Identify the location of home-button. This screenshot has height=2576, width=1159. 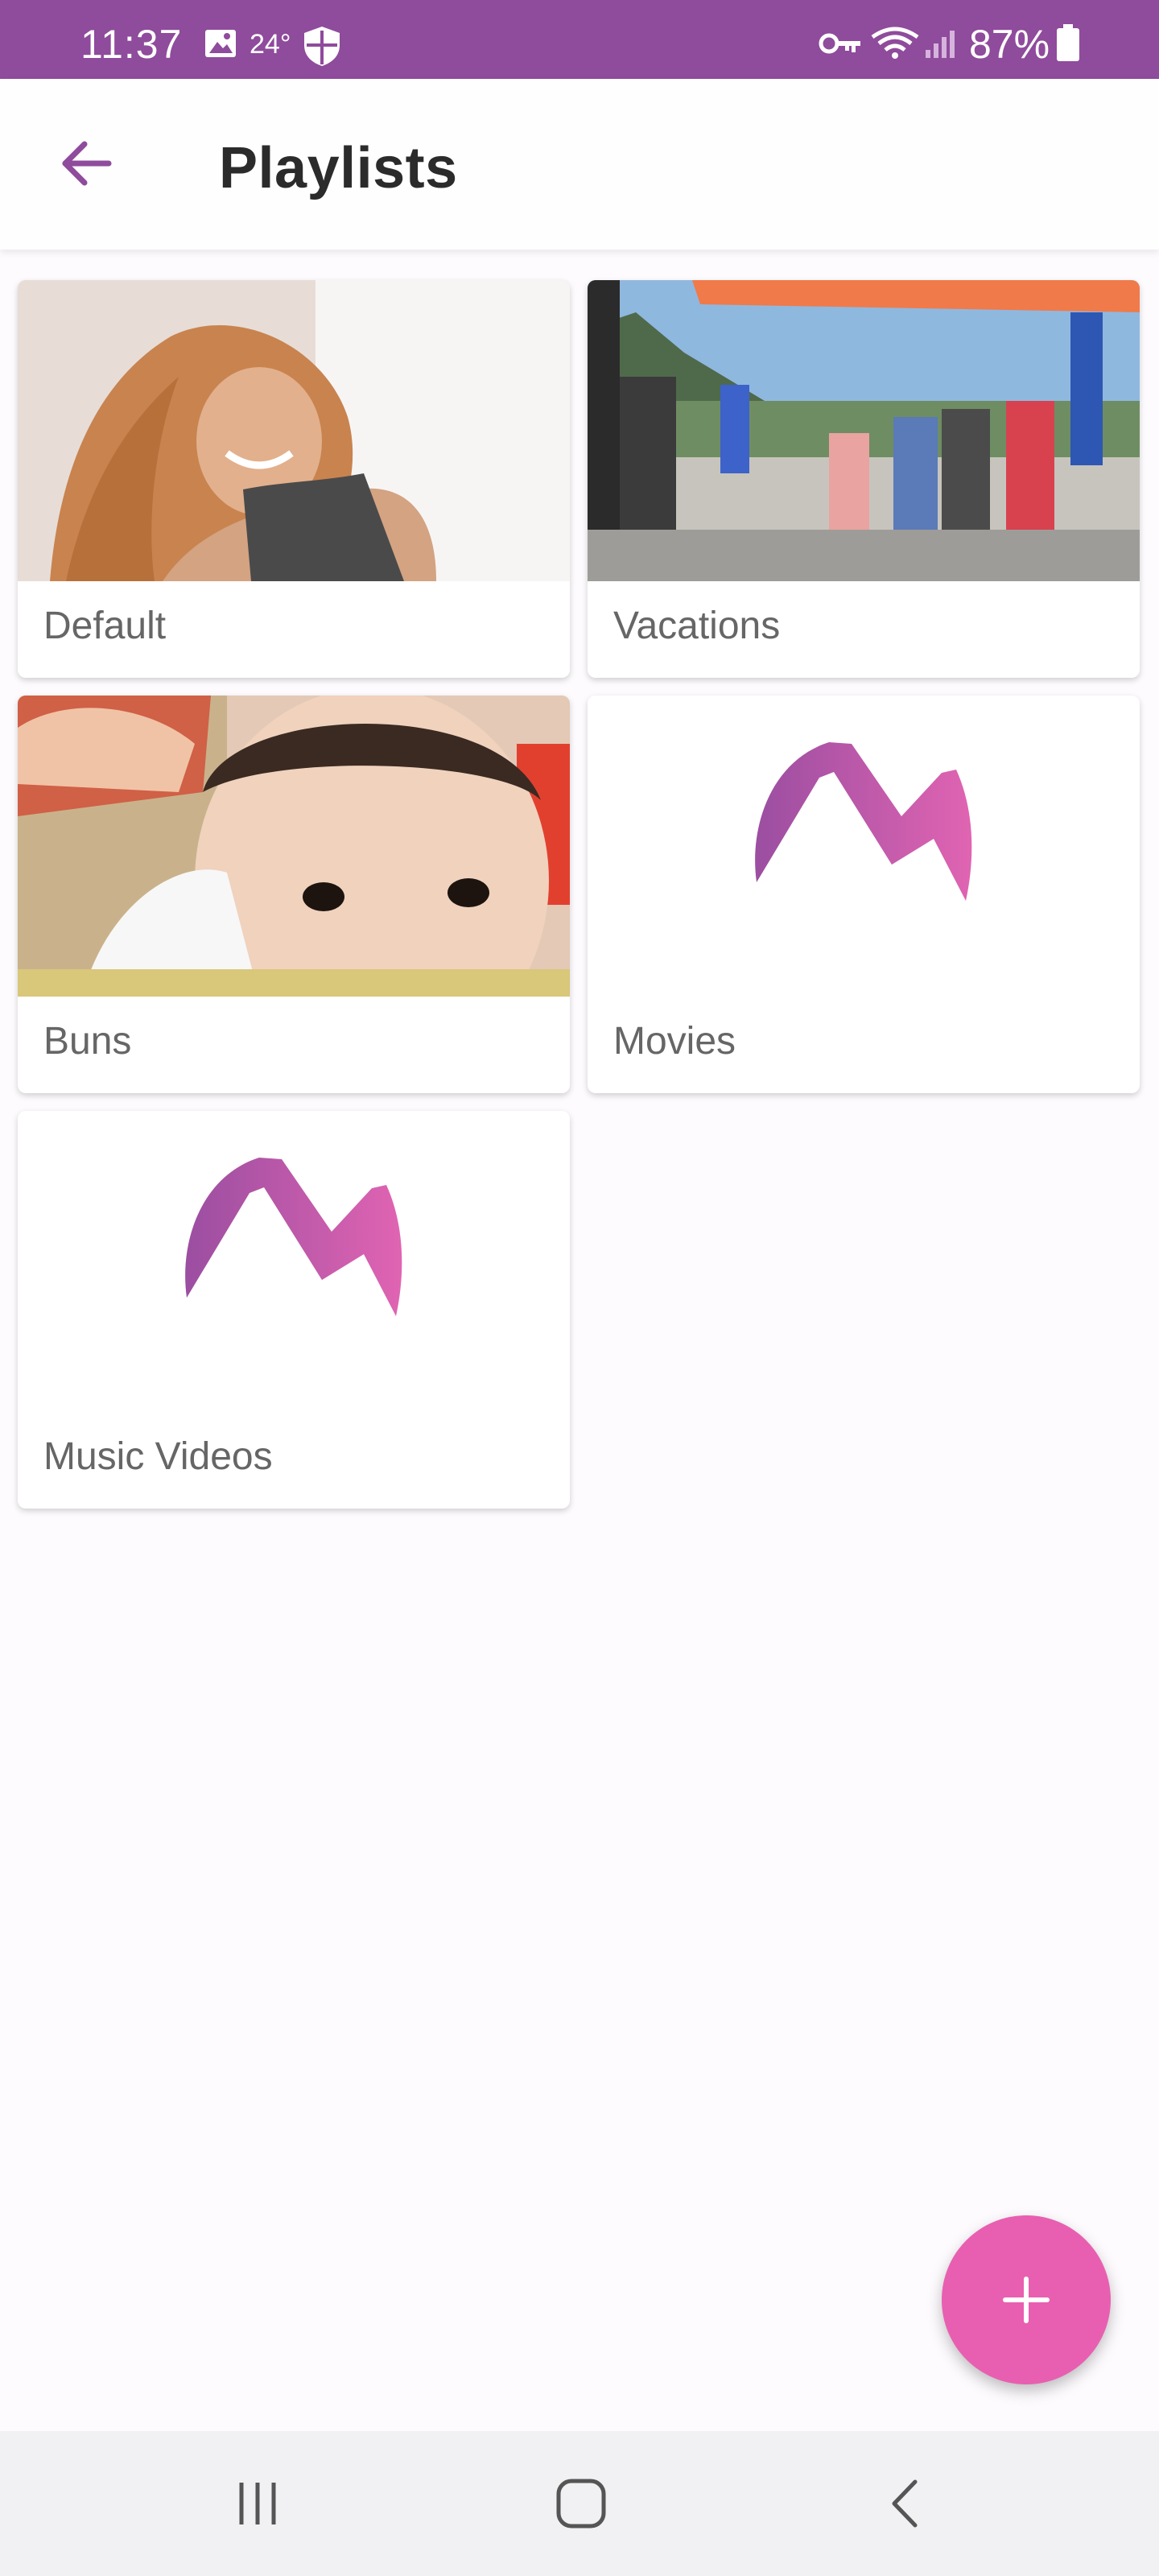
(581, 2503).